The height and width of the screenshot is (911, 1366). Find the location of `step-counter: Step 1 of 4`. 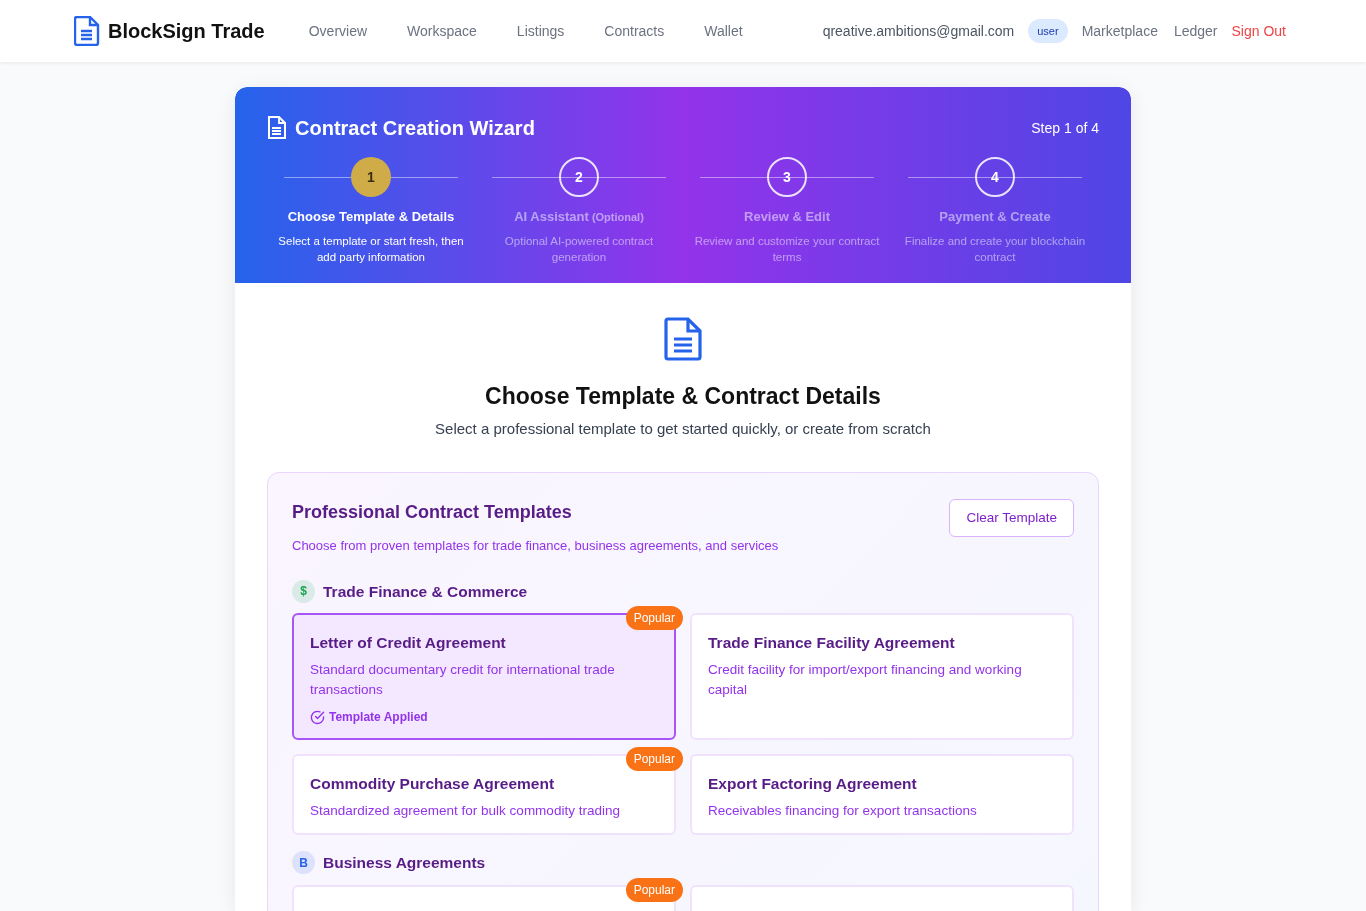

step-counter: Step 1 of 4 is located at coordinates (1065, 128).